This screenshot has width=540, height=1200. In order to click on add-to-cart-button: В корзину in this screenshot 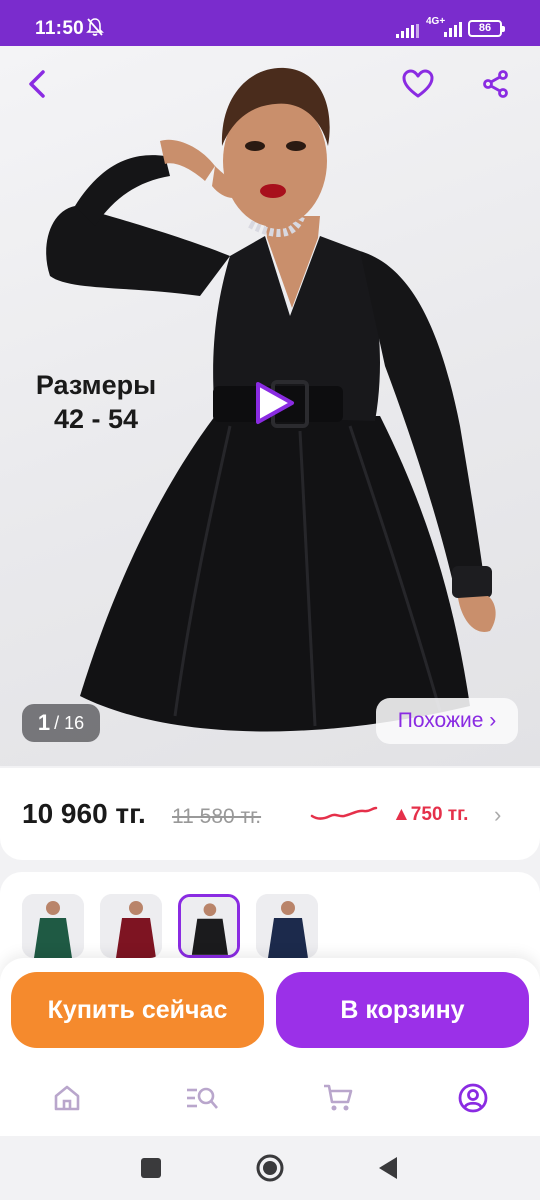, I will do `click(402, 1010)`.